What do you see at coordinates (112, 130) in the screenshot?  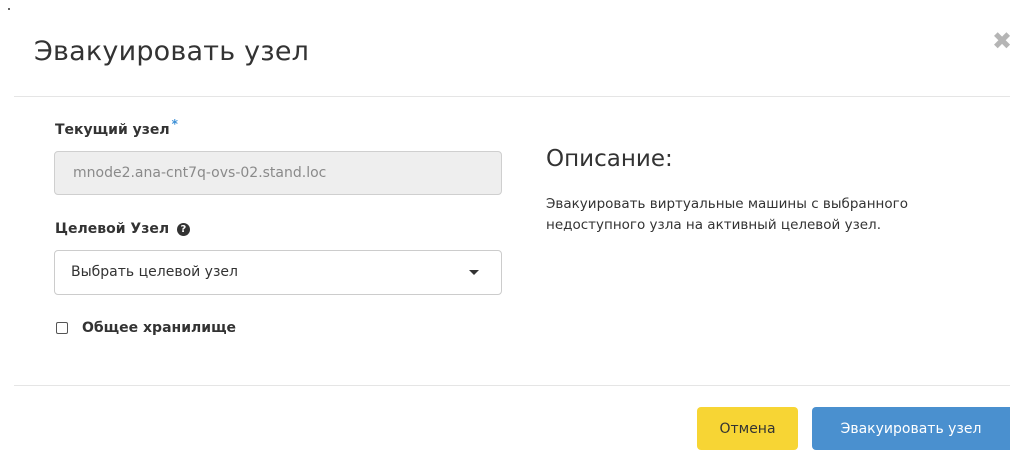 I see `current-node-label: Текущий узел` at bounding box center [112, 130].